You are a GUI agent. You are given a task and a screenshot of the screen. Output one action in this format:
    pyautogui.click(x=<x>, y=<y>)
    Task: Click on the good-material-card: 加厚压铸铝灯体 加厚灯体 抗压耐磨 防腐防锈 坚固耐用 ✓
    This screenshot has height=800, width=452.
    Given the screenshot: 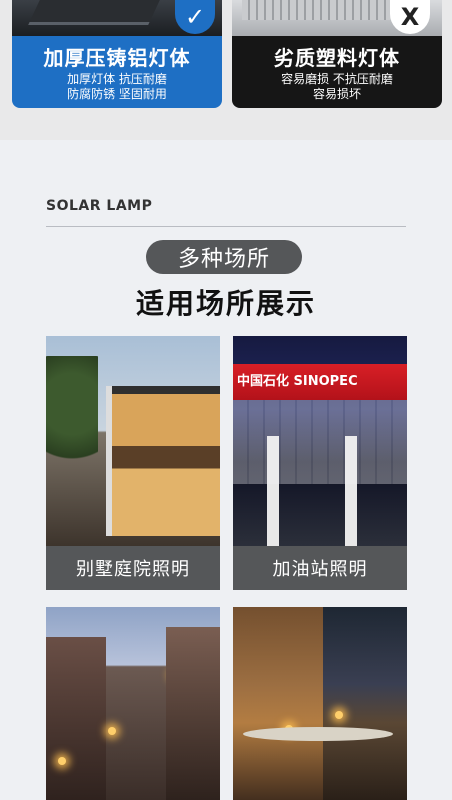 What is the action you would take?
    pyautogui.click(x=117, y=54)
    